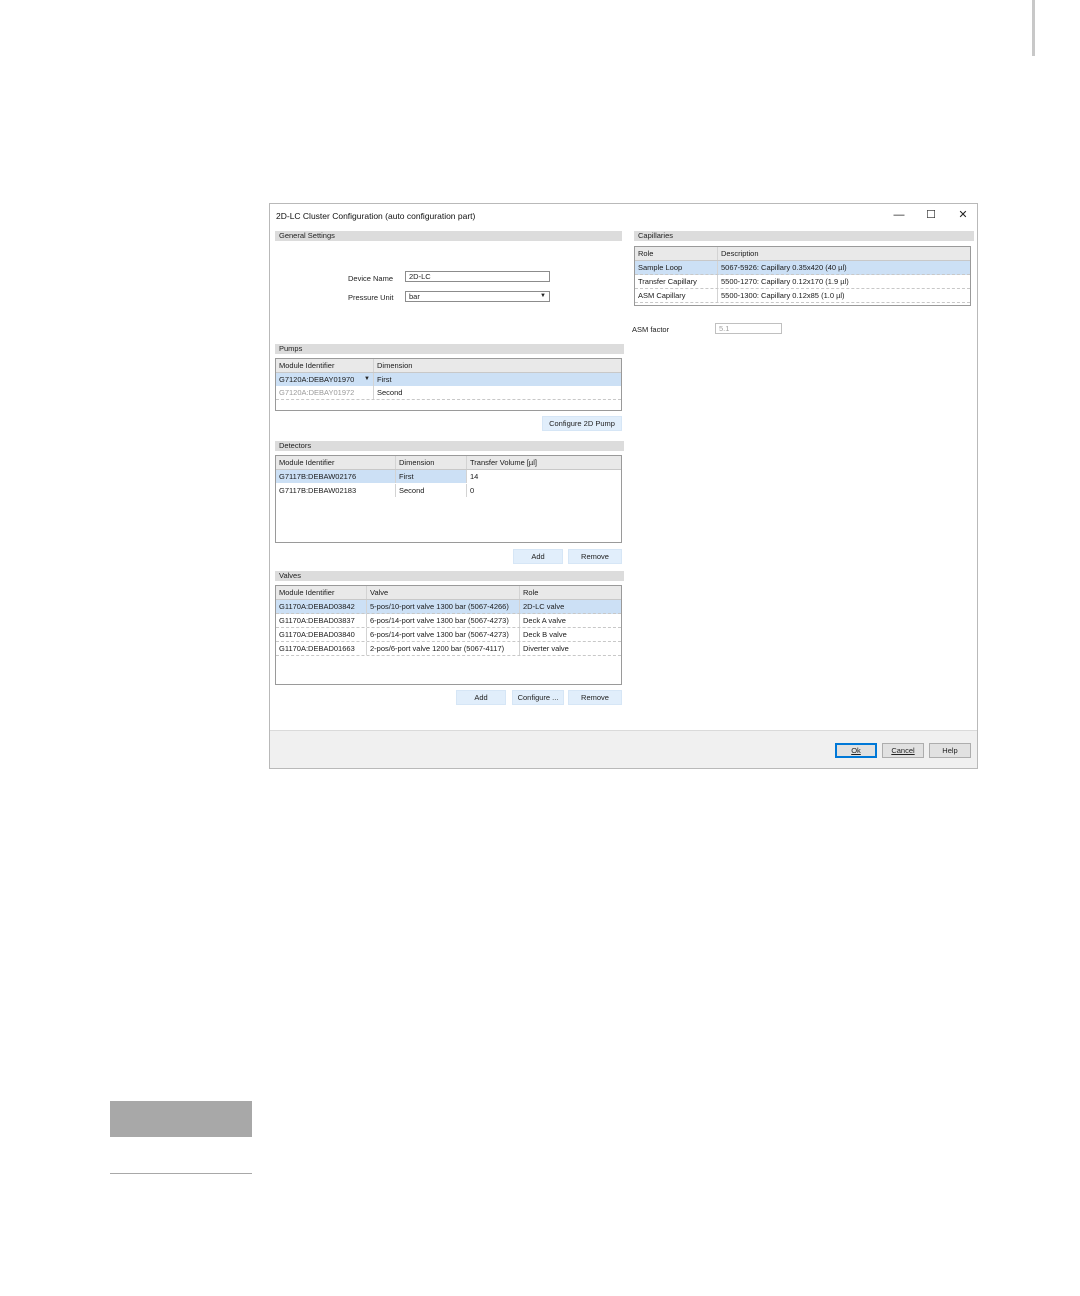 This screenshot has height=1296, width=1080. What do you see at coordinates (321, 620) in the screenshot?
I see `cell-module: G1170A:DEBAD03837` at bounding box center [321, 620].